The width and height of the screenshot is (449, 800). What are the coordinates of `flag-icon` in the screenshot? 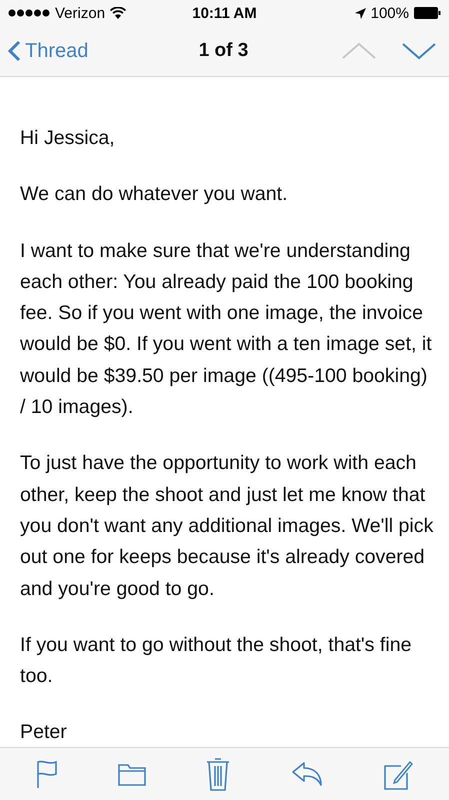 It's located at (47, 774).